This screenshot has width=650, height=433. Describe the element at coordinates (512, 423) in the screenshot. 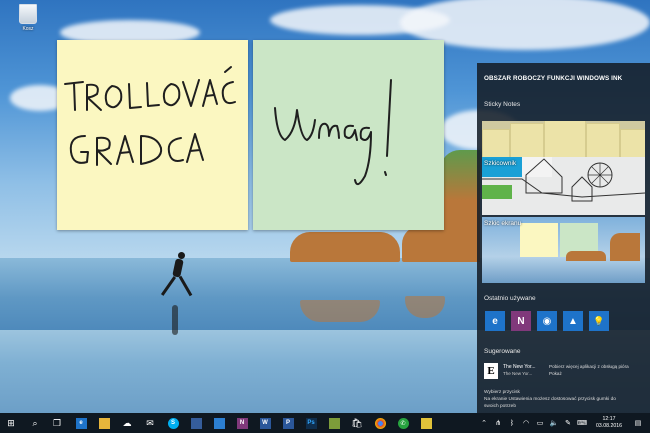

I see `bluetooth-icon: ᛒ` at that location.